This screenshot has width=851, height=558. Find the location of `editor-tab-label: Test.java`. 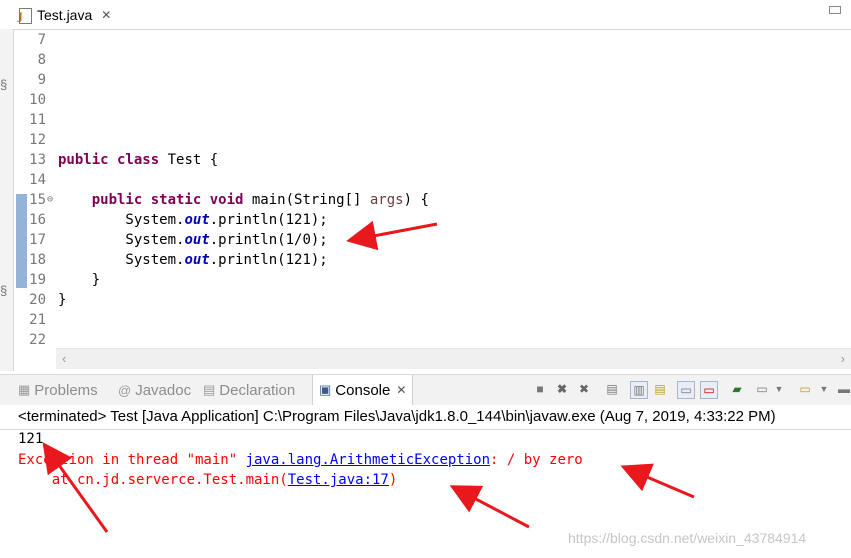

editor-tab-label: Test.java is located at coordinates (65, 14).